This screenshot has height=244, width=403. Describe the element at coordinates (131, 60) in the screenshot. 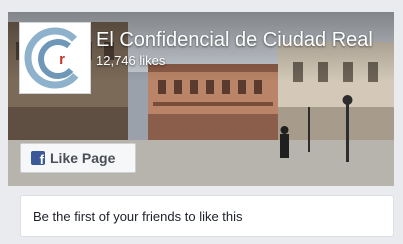

I see `like-count: 12,746 likes` at that location.